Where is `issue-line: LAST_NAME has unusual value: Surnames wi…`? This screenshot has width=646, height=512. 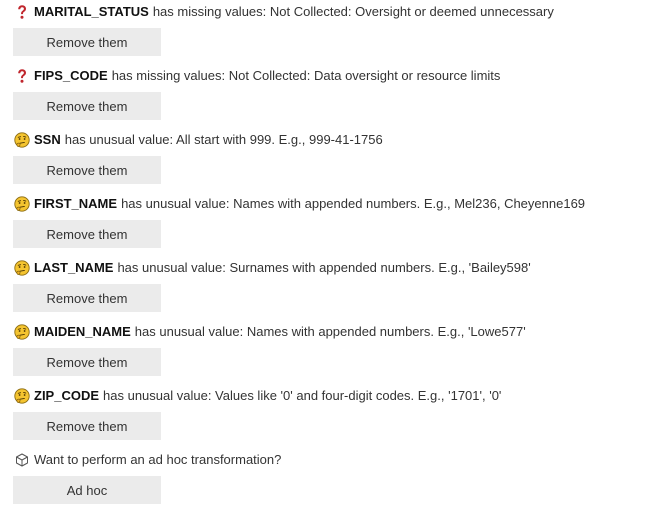 issue-line: LAST_NAME has unusual value: Surnames wi… is located at coordinates (329, 268).